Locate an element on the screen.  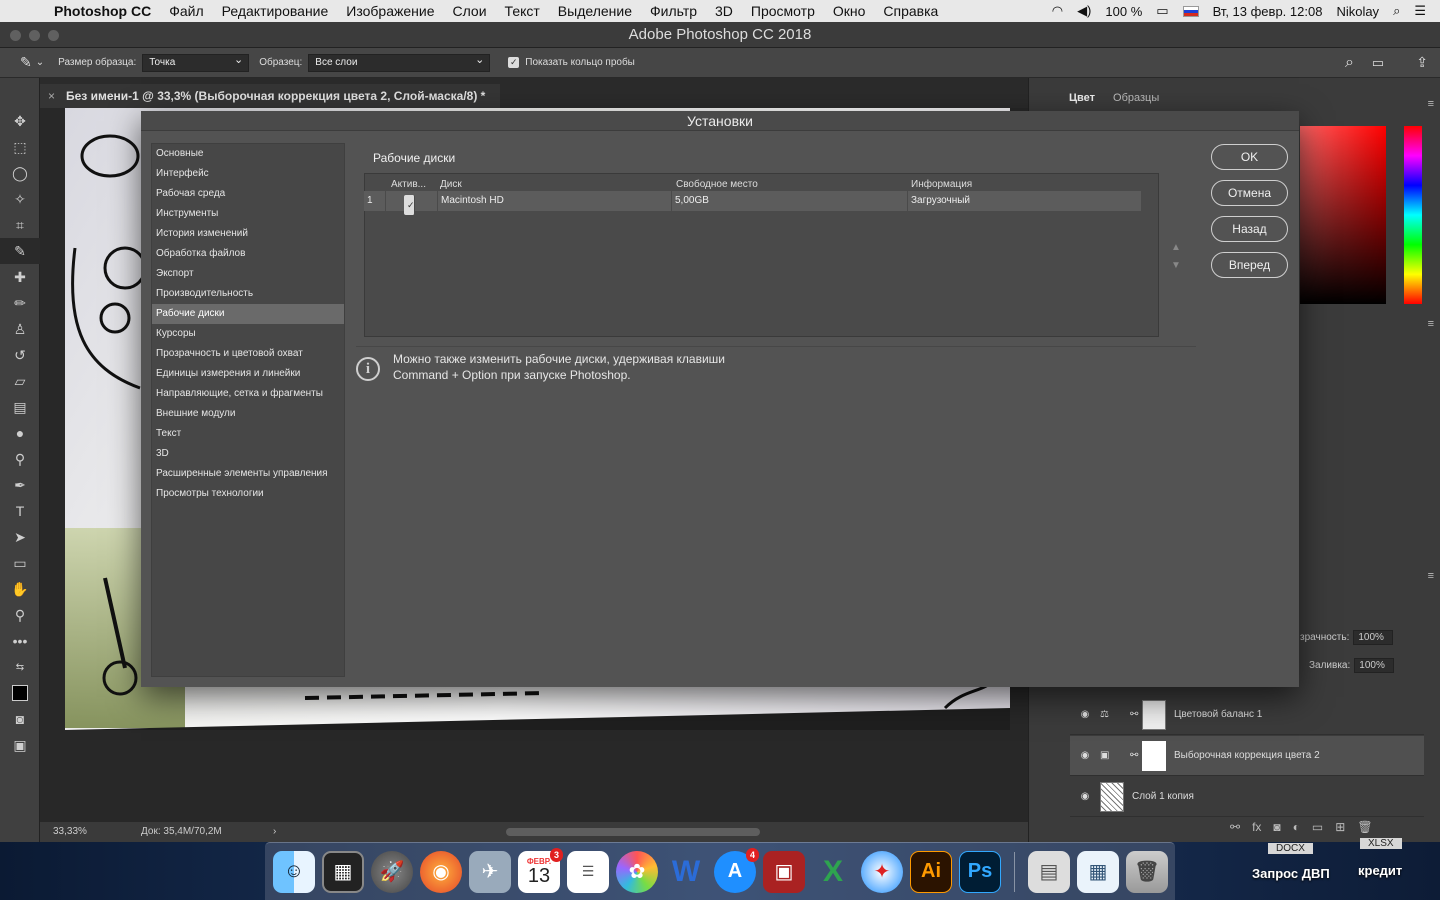
battery-icon: ▭ is located at coordinates (1162, 11).